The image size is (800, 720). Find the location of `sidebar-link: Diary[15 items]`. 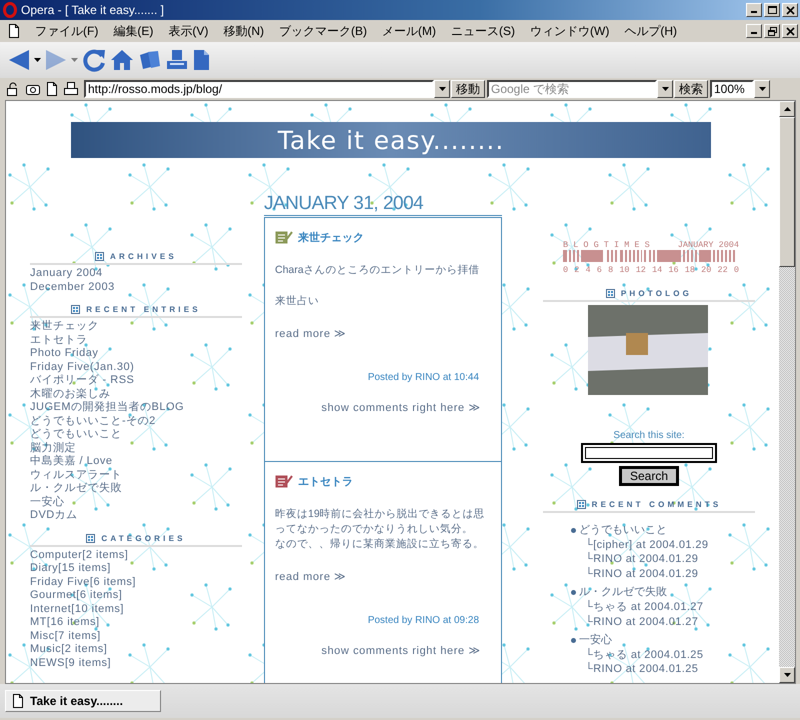

sidebar-link: Diary[15 items] is located at coordinates (136, 569).